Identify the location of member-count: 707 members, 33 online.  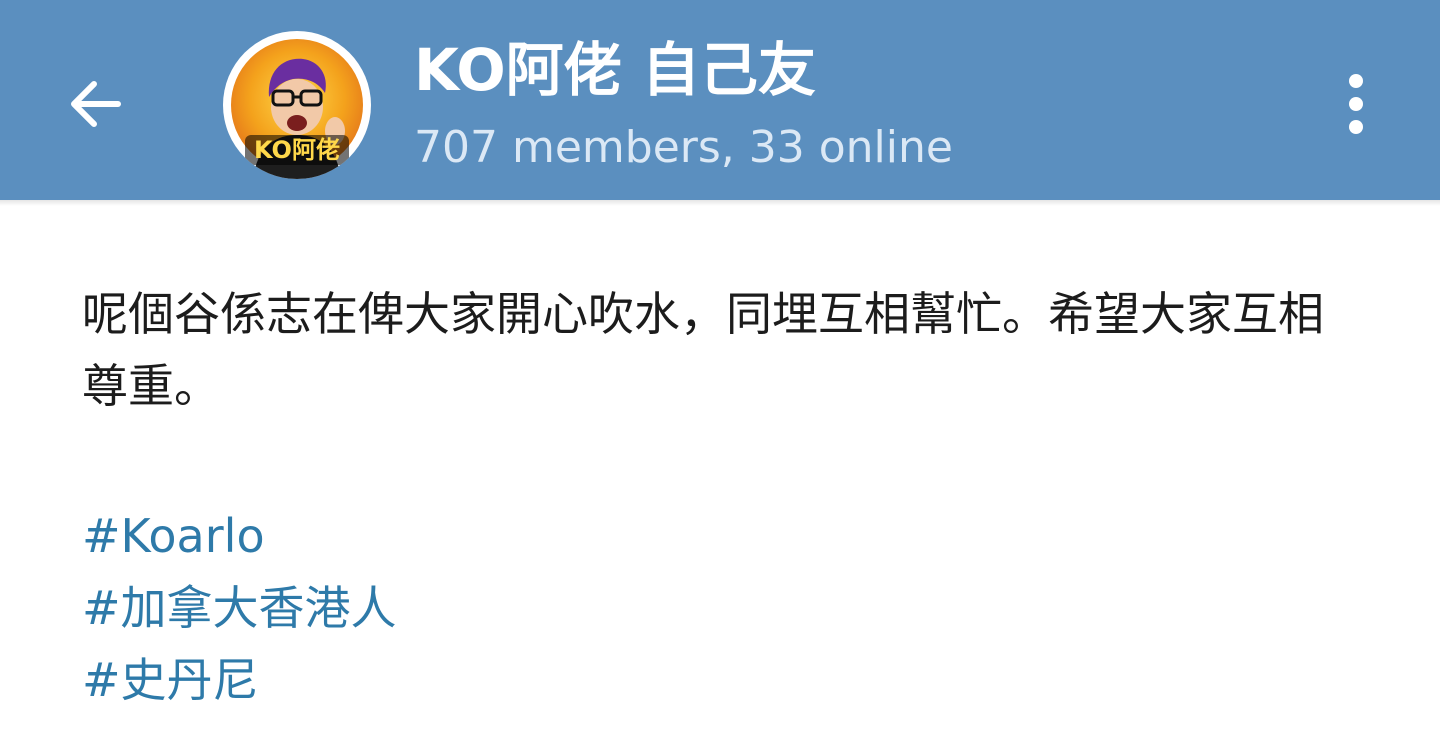
(683, 147).